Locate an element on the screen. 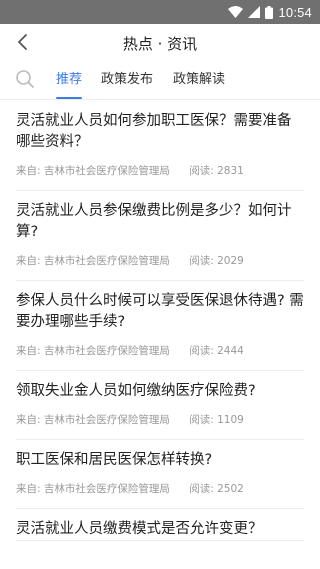 The image size is (320, 569). search-button is located at coordinates (25, 81).